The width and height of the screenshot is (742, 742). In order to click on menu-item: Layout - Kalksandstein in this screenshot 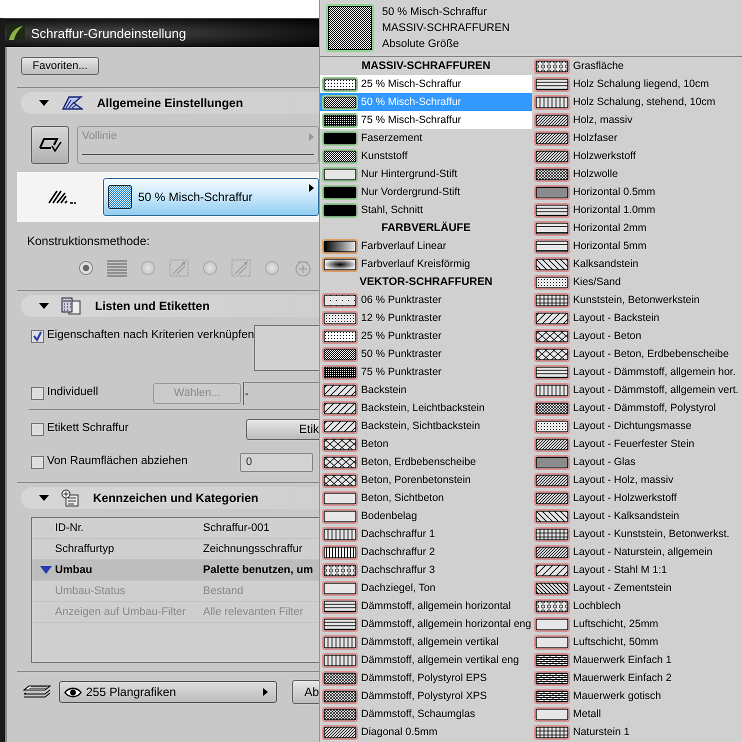, I will do `click(637, 516)`.